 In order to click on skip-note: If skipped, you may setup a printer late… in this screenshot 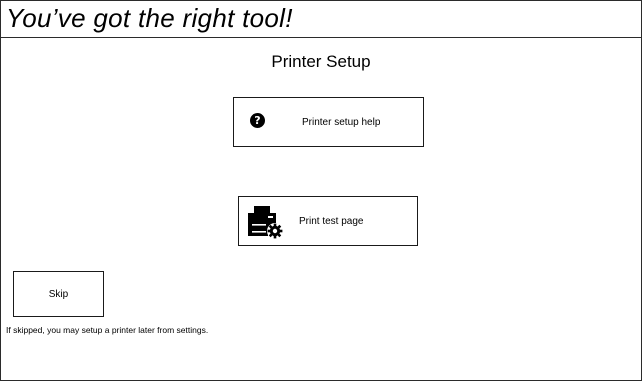, I will do `click(107, 330)`.